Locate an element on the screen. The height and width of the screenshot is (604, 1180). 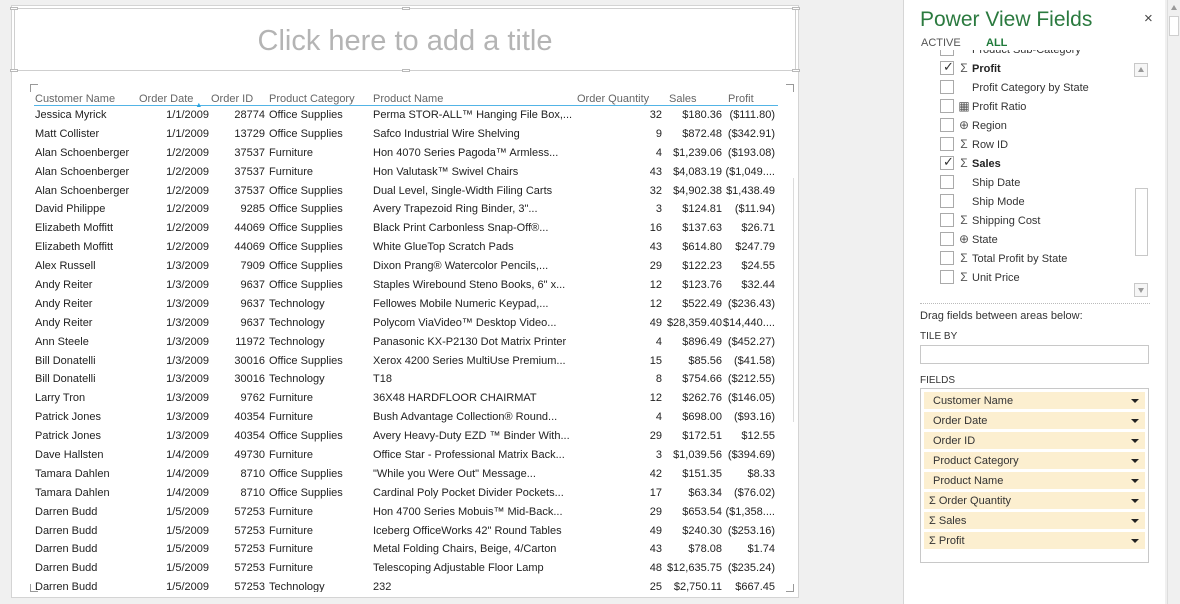
column-header: Profit is located at coordinates (754, 99).